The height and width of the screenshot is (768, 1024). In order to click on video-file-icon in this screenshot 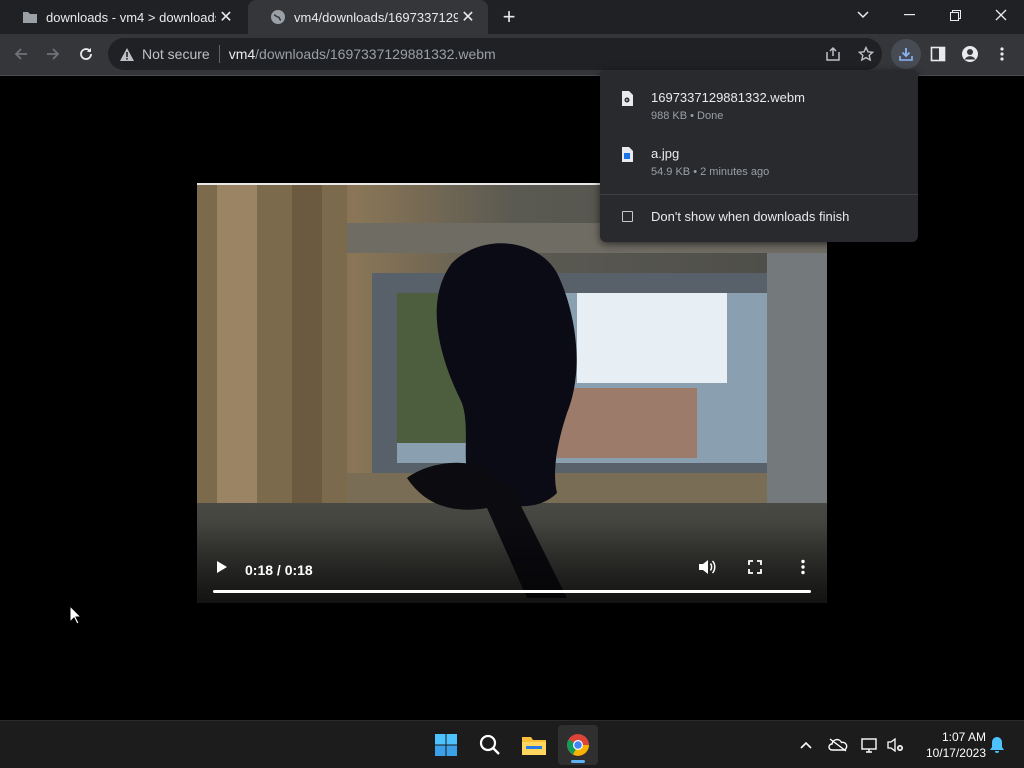, I will do `click(627, 98)`.